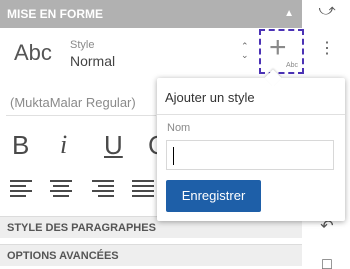 This screenshot has height=269, width=350. I want to click on popup-divider, so click(251, 114).